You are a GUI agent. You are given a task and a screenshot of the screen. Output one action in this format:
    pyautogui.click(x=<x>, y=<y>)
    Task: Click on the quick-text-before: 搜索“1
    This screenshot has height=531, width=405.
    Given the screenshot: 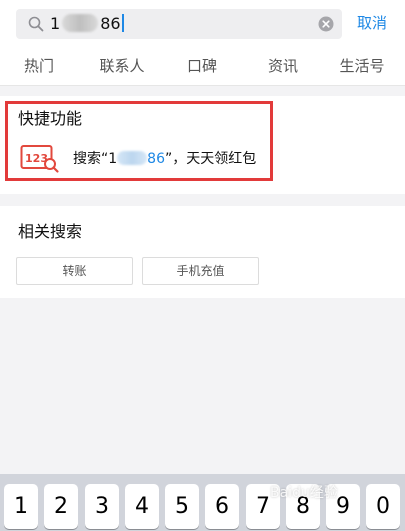 What is the action you would take?
    pyautogui.click(x=95, y=159)
    